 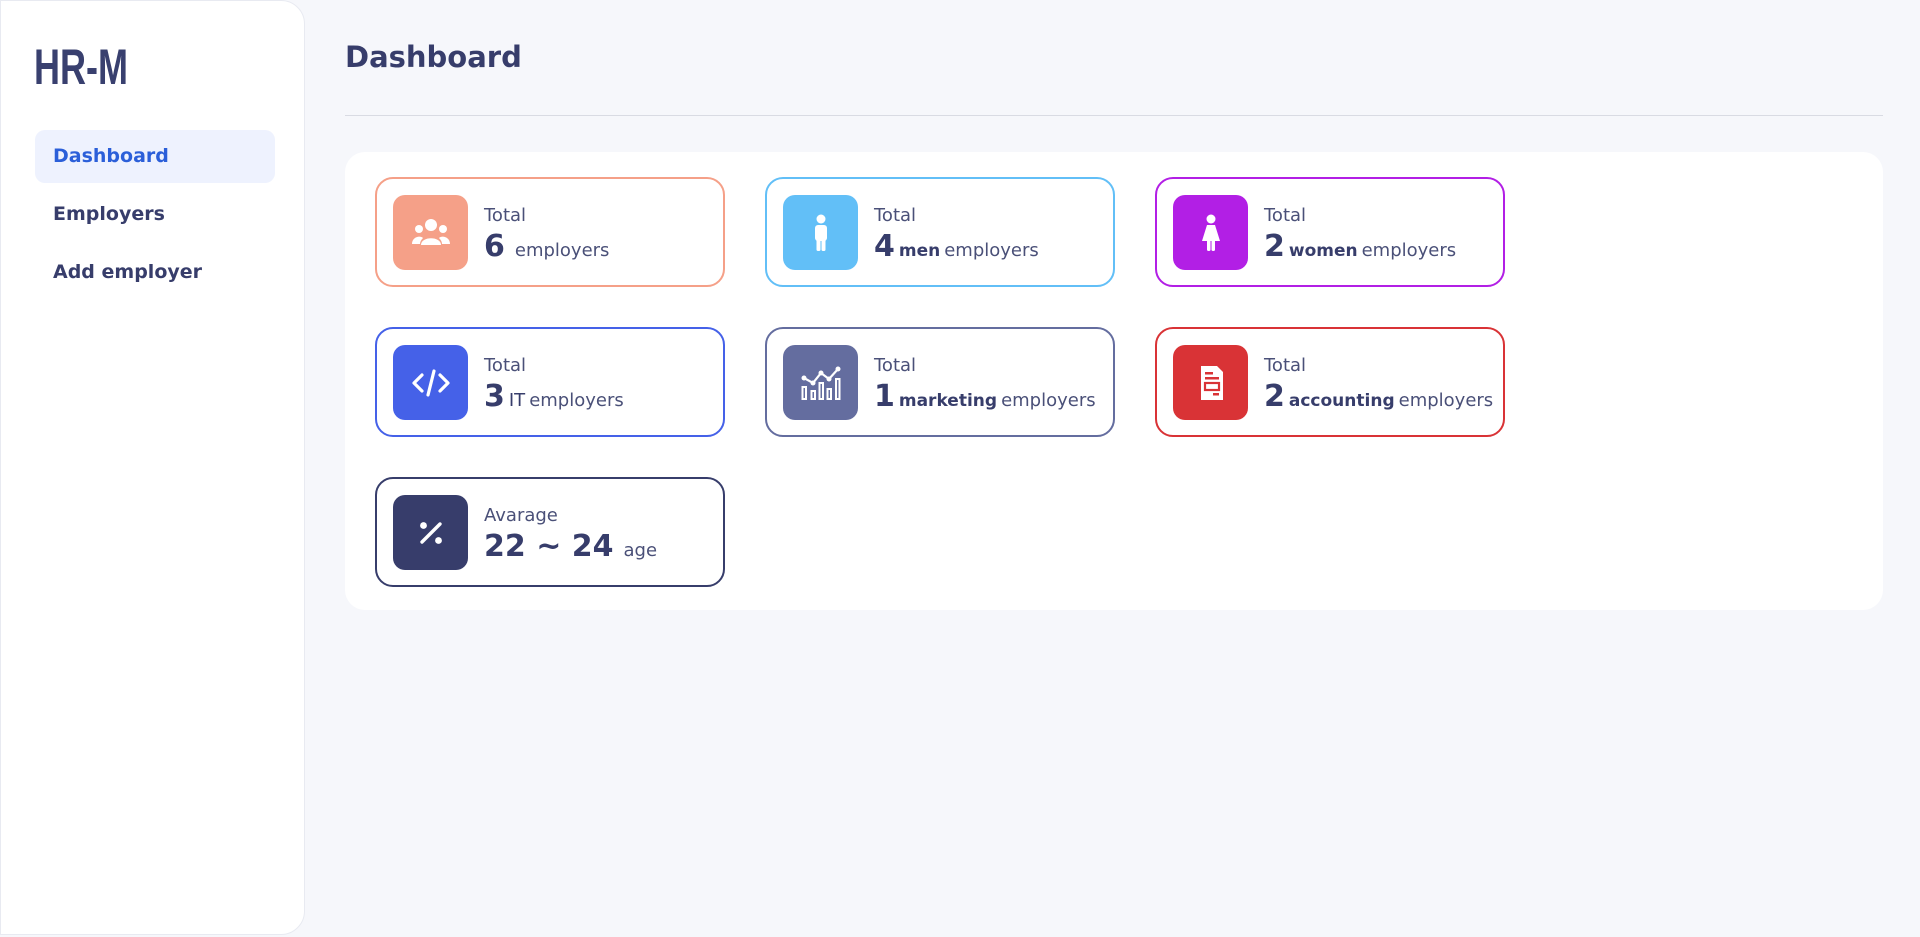 I want to click on card-value: 1 marketing employers, so click(x=985, y=396).